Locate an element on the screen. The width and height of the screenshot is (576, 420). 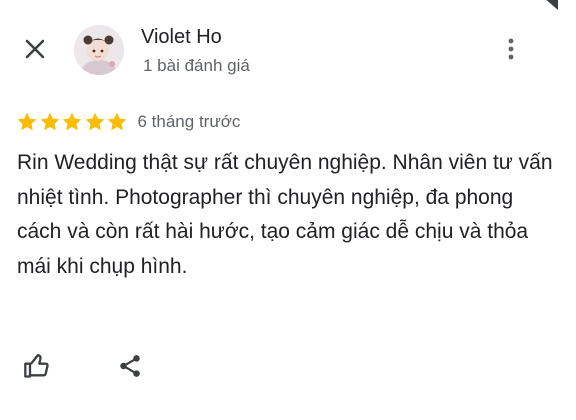
more-options-button is located at coordinates (511, 49).